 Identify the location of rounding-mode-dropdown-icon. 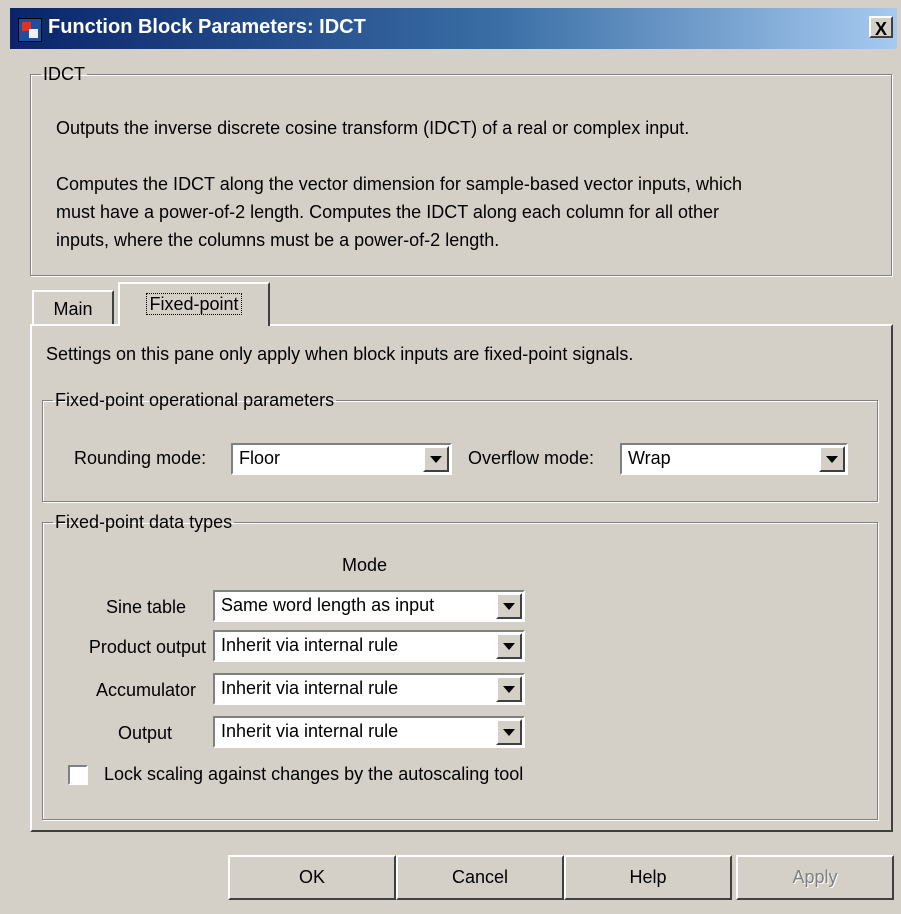
(436, 459).